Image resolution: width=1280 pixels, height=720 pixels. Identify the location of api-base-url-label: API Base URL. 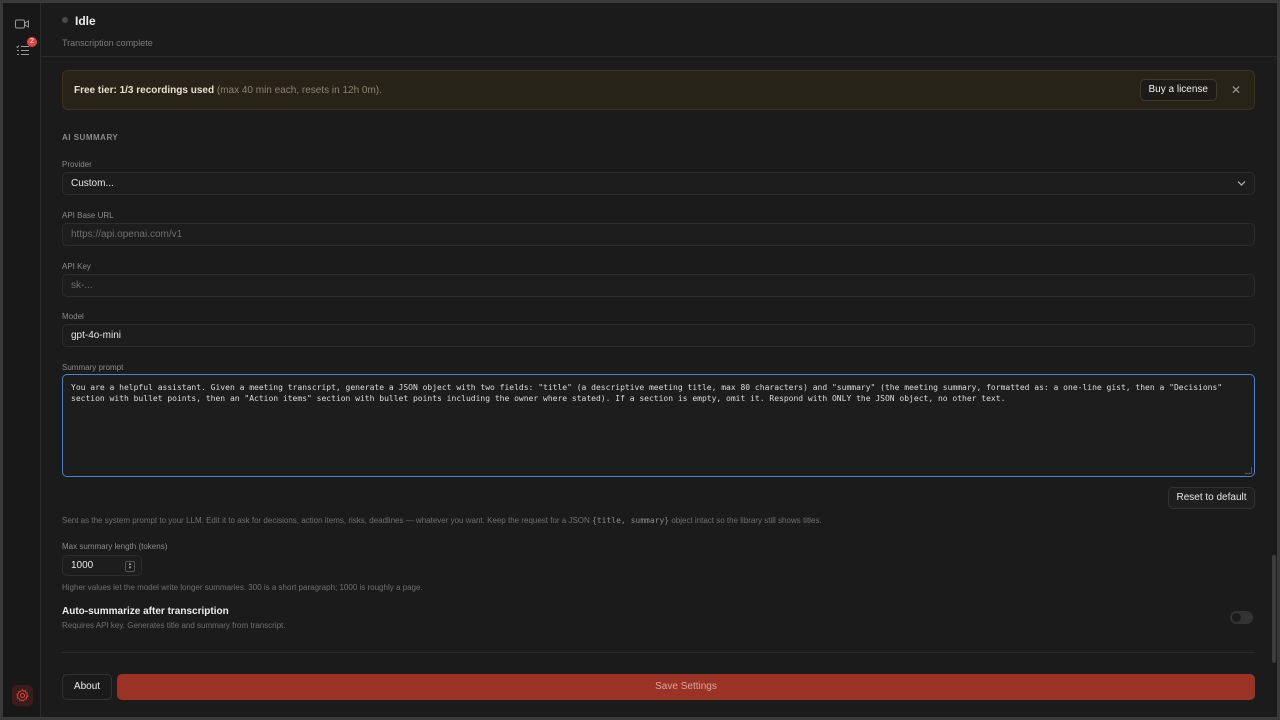
(88, 215).